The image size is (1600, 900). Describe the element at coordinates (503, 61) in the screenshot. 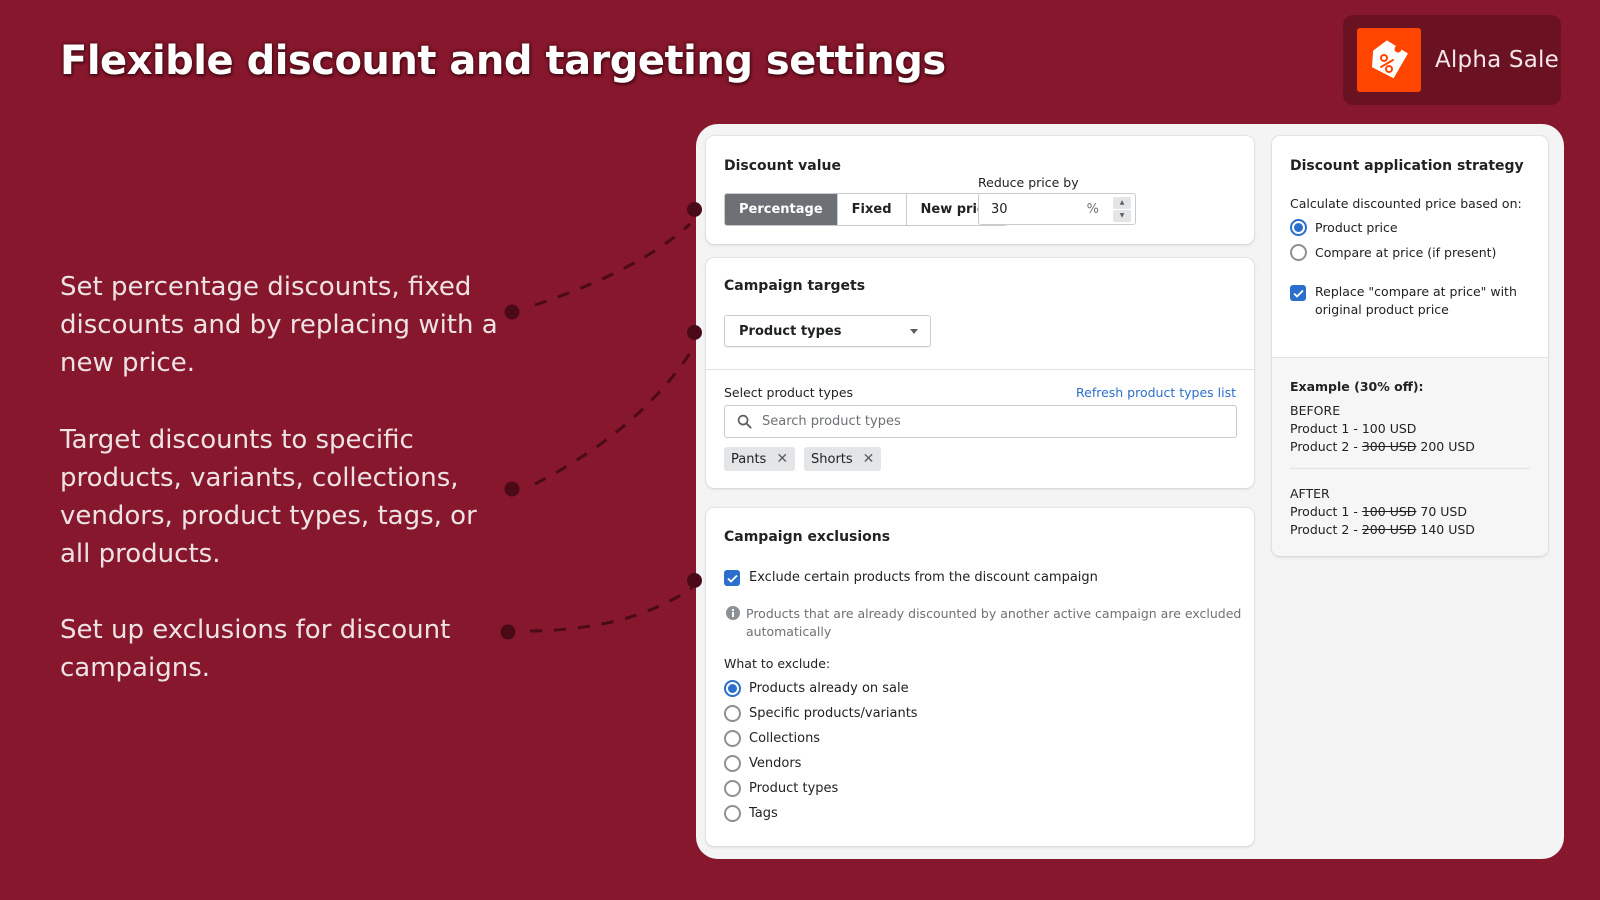

I see `page-title: Flexible discount and targeting settings` at that location.